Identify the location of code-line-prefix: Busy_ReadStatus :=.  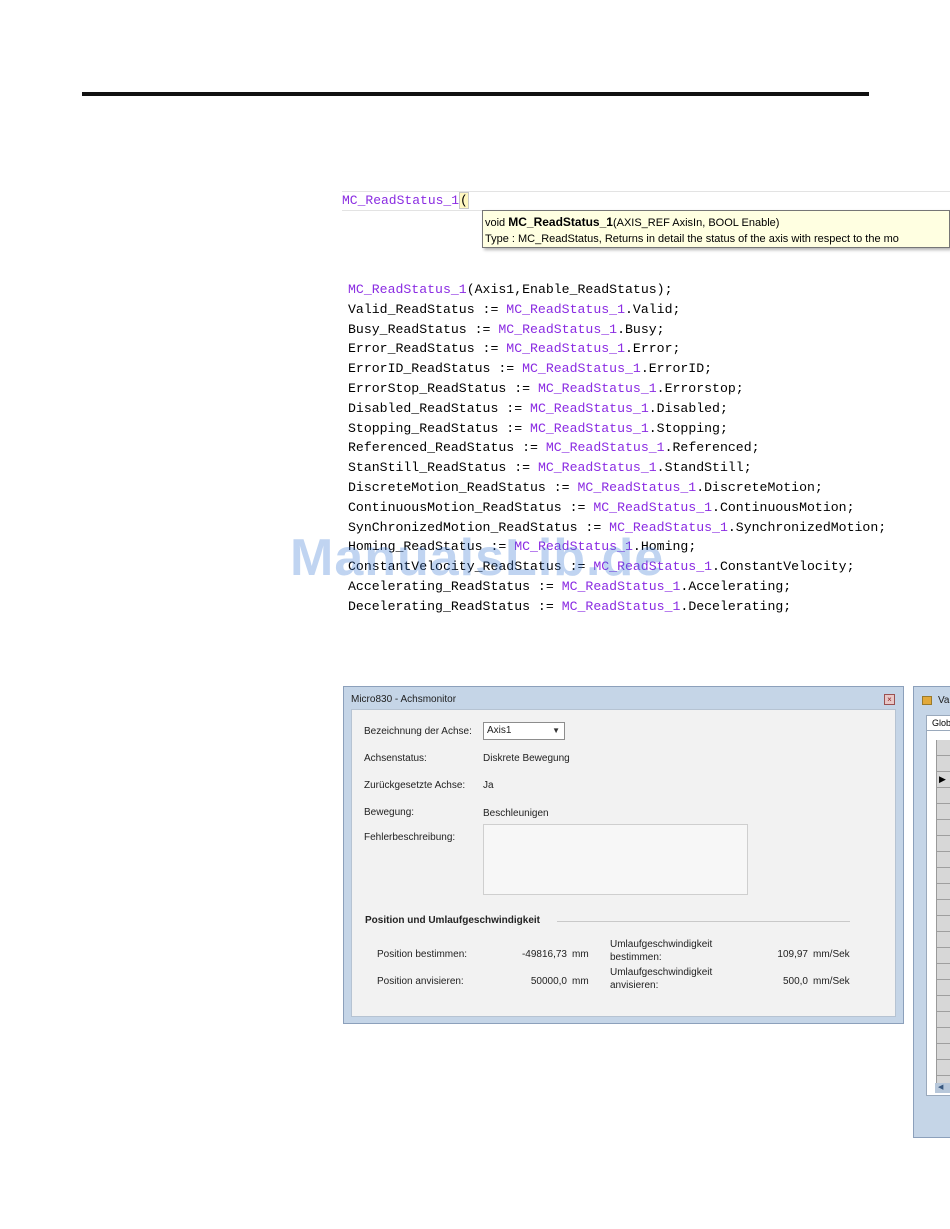
(423, 329).